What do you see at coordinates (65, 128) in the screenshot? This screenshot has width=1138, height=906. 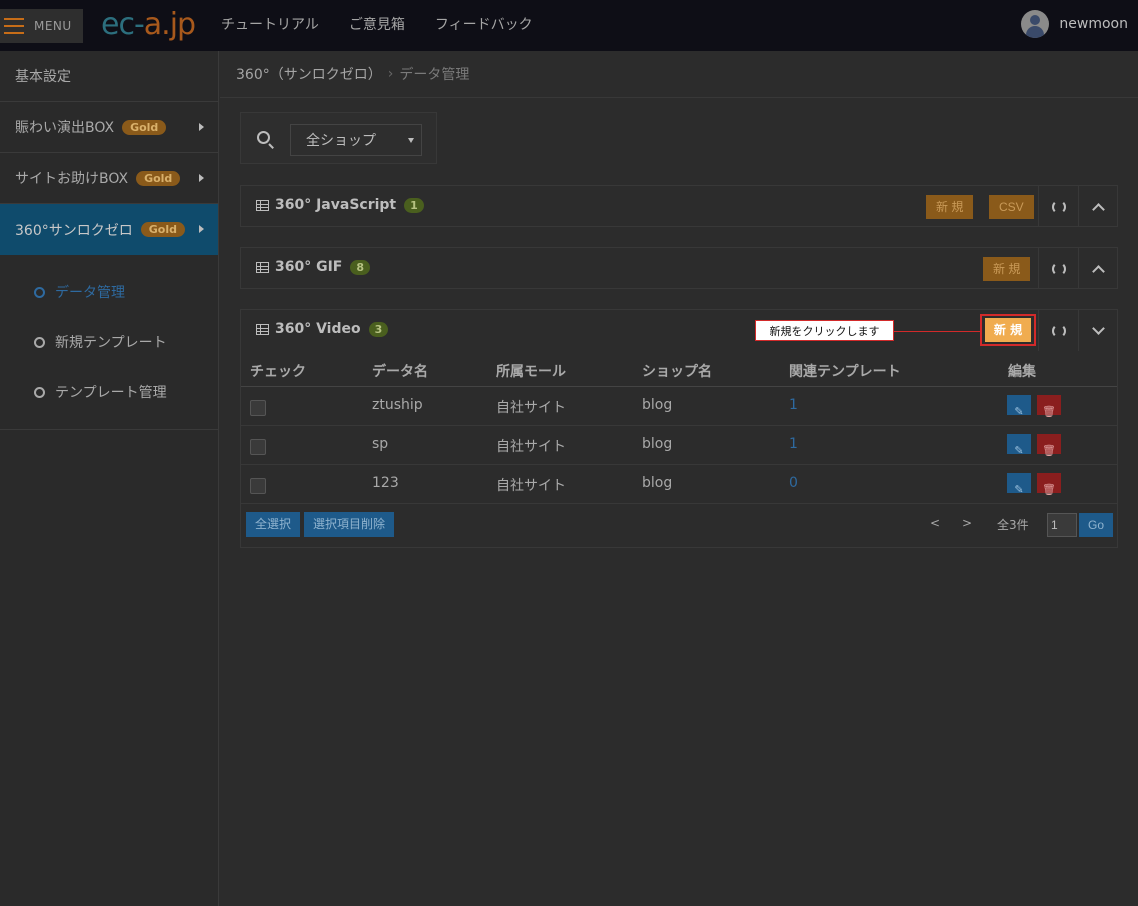 I see `sidebar-item-label: 賑わい演出BOX` at bounding box center [65, 128].